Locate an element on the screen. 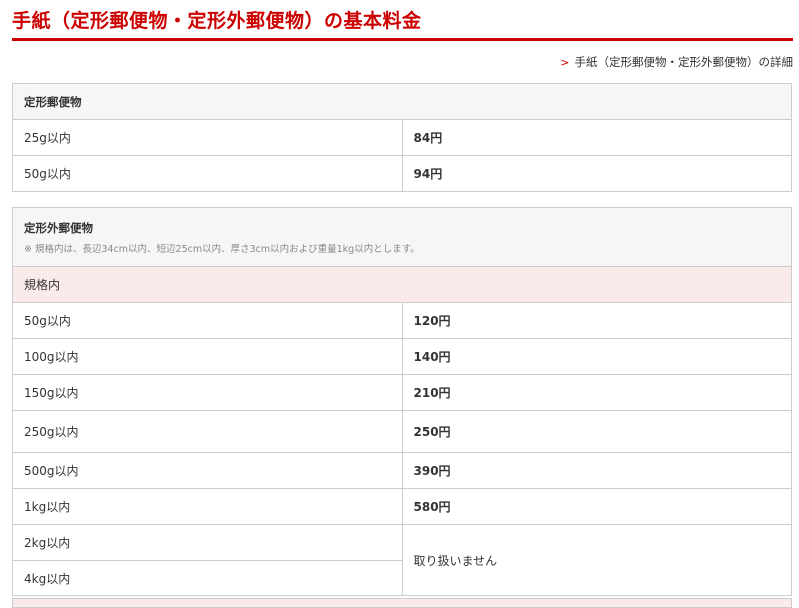  detail-link: > 手紙（定形郵便物・定形外郵便物）の詳細 is located at coordinates (676, 62).